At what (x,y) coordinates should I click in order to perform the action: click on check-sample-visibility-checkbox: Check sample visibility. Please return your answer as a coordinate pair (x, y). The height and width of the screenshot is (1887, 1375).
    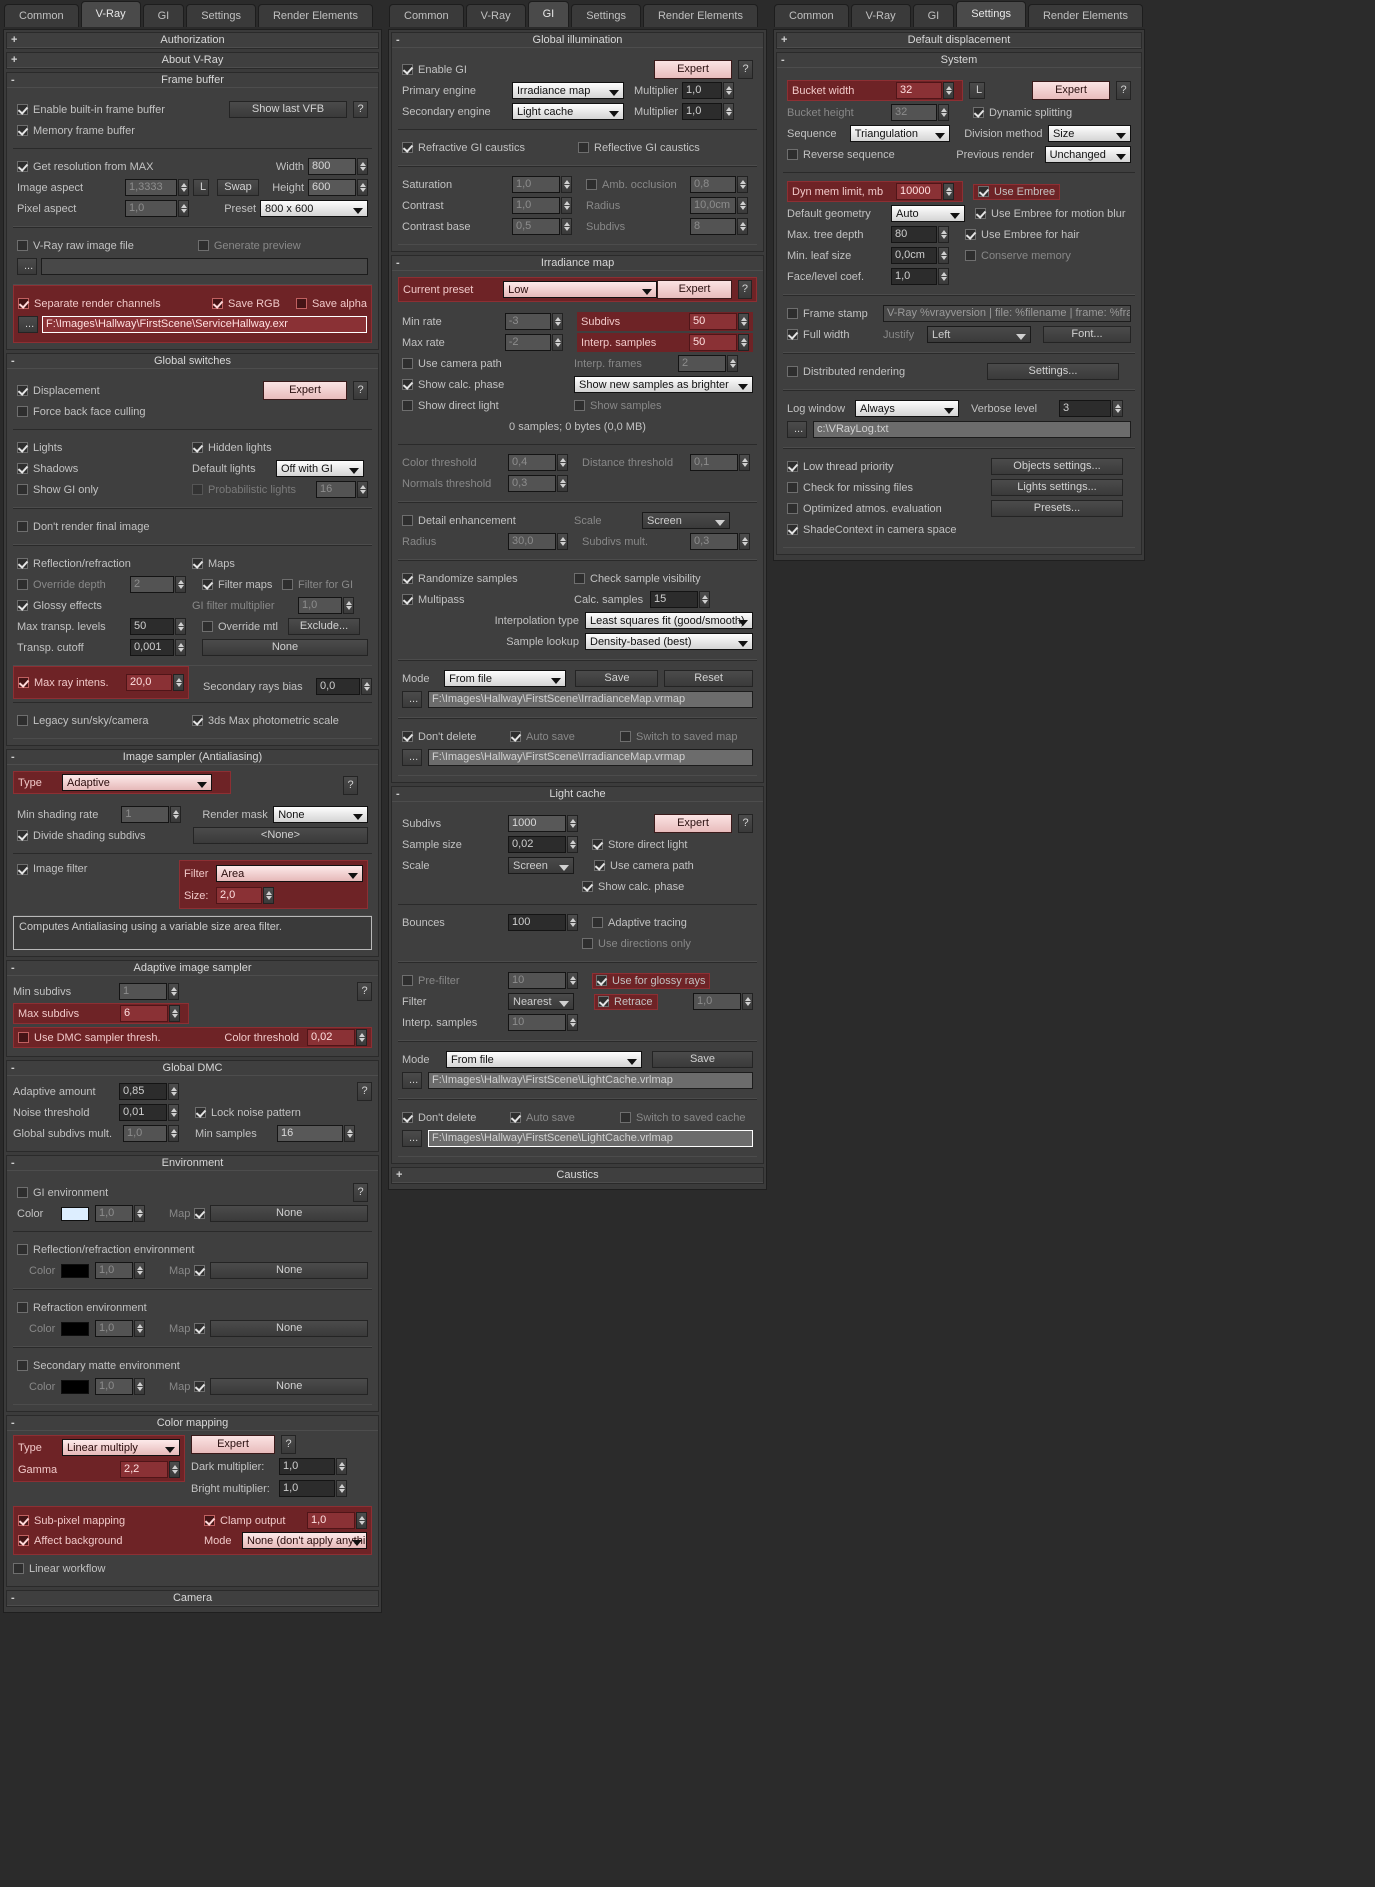
    Looking at the image, I should click on (637, 579).